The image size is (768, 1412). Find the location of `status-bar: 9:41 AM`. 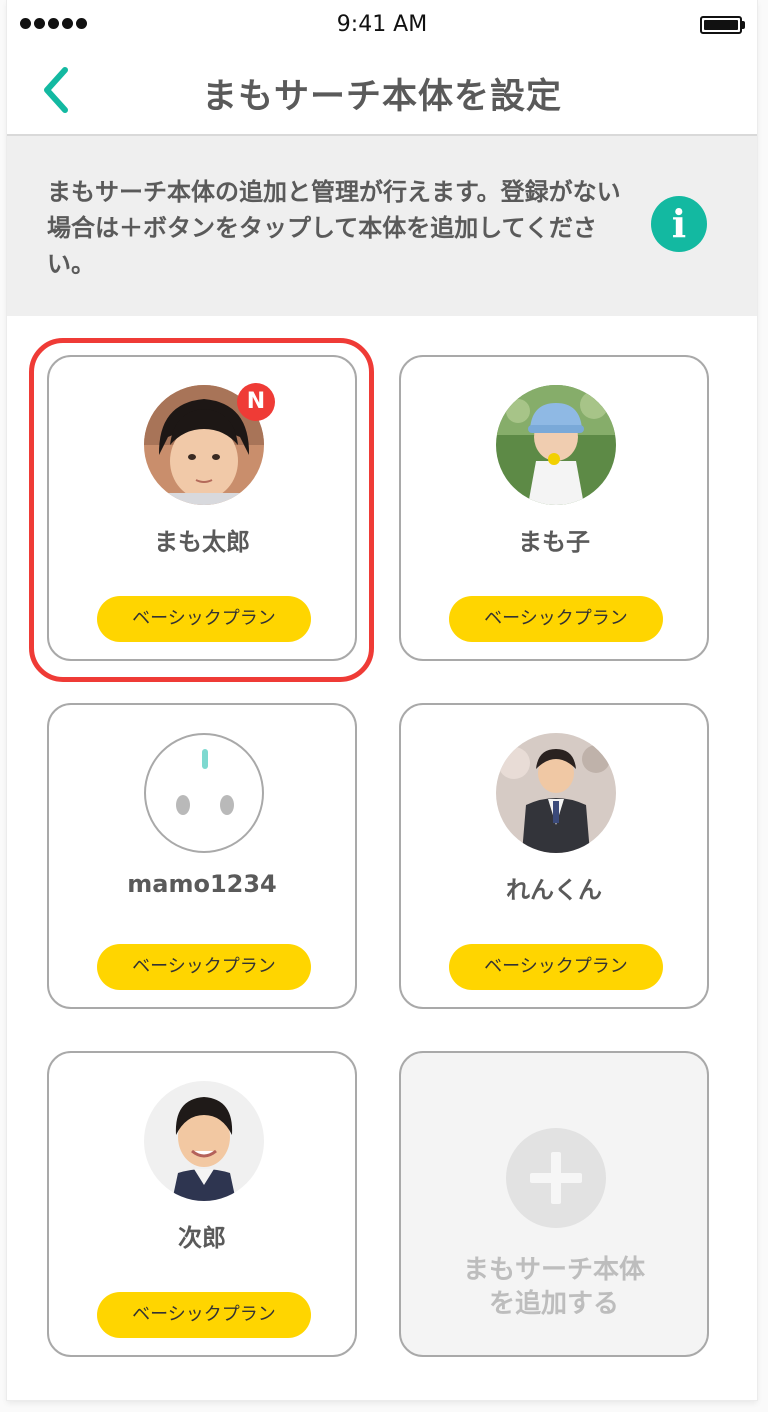

status-bar: 9:41 AM is located at coordinates (382, 26).